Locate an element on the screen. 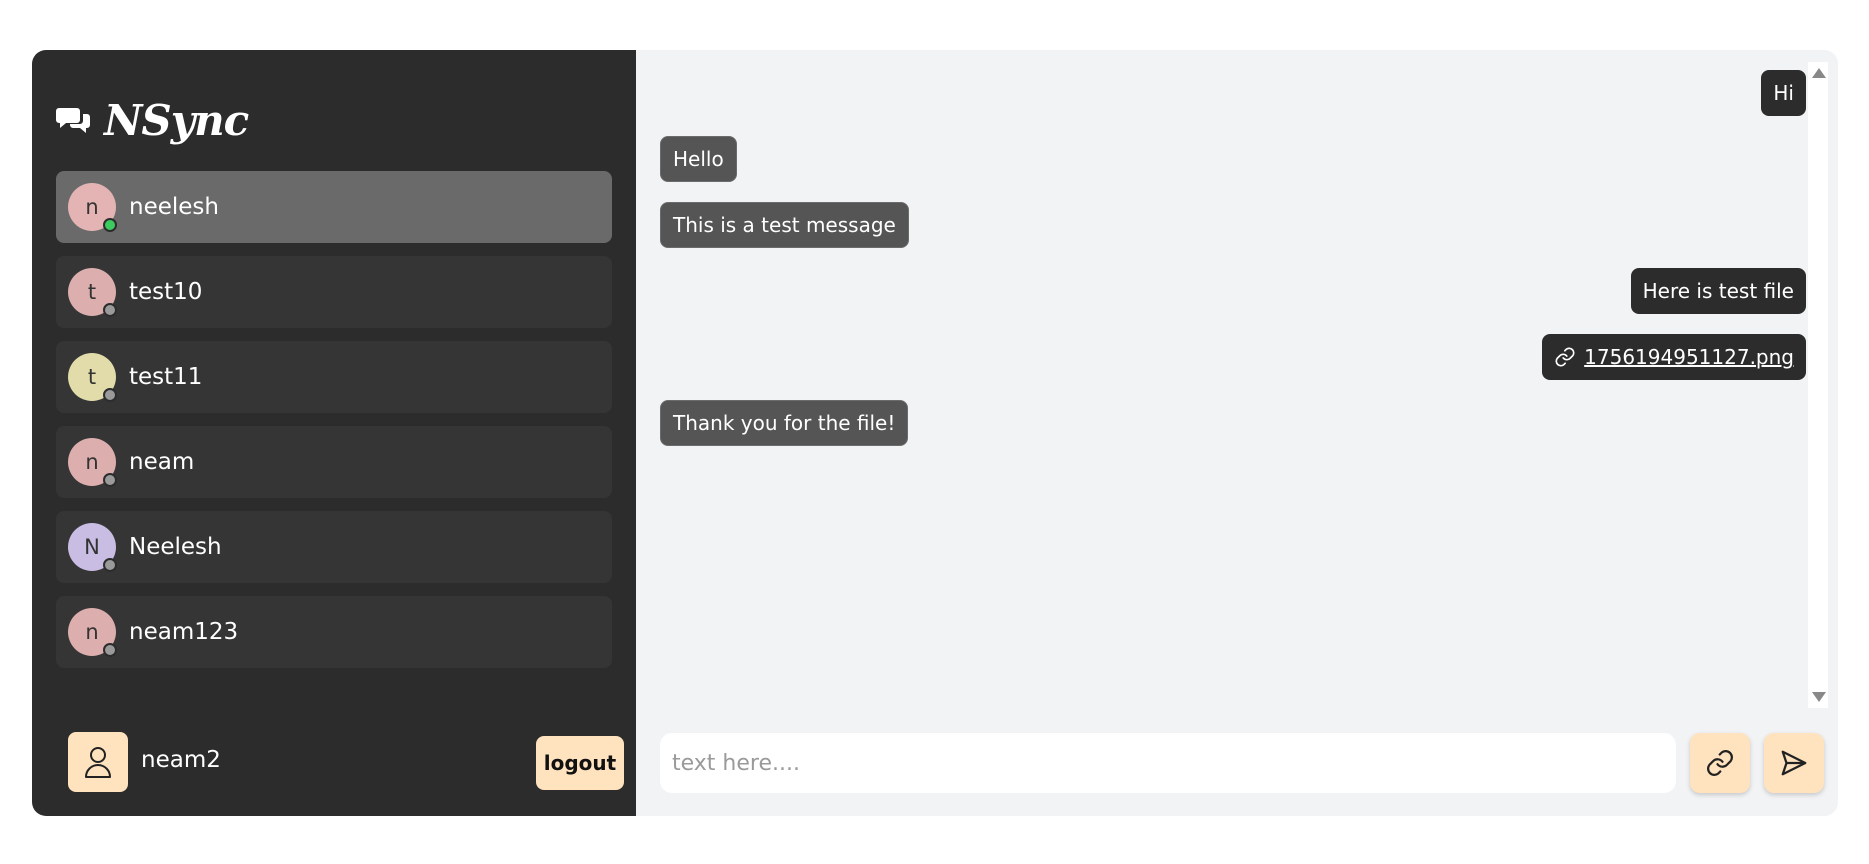 This screenshot has height=864, width=1869. message-bubble: Hi is located at coordinates (1783, 93).